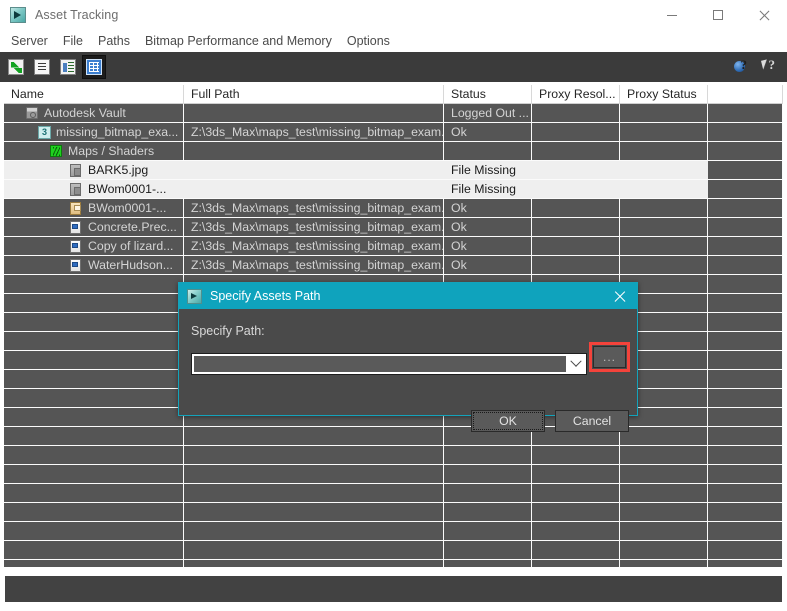  I want to click on cancel-button: Cancel, so click(592, 421).